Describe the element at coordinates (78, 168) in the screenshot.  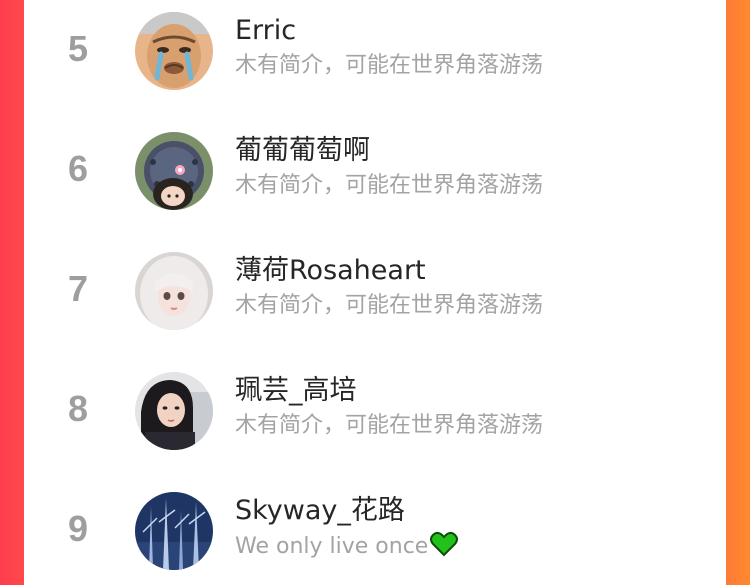
I see `rank-number: 6` at that location.